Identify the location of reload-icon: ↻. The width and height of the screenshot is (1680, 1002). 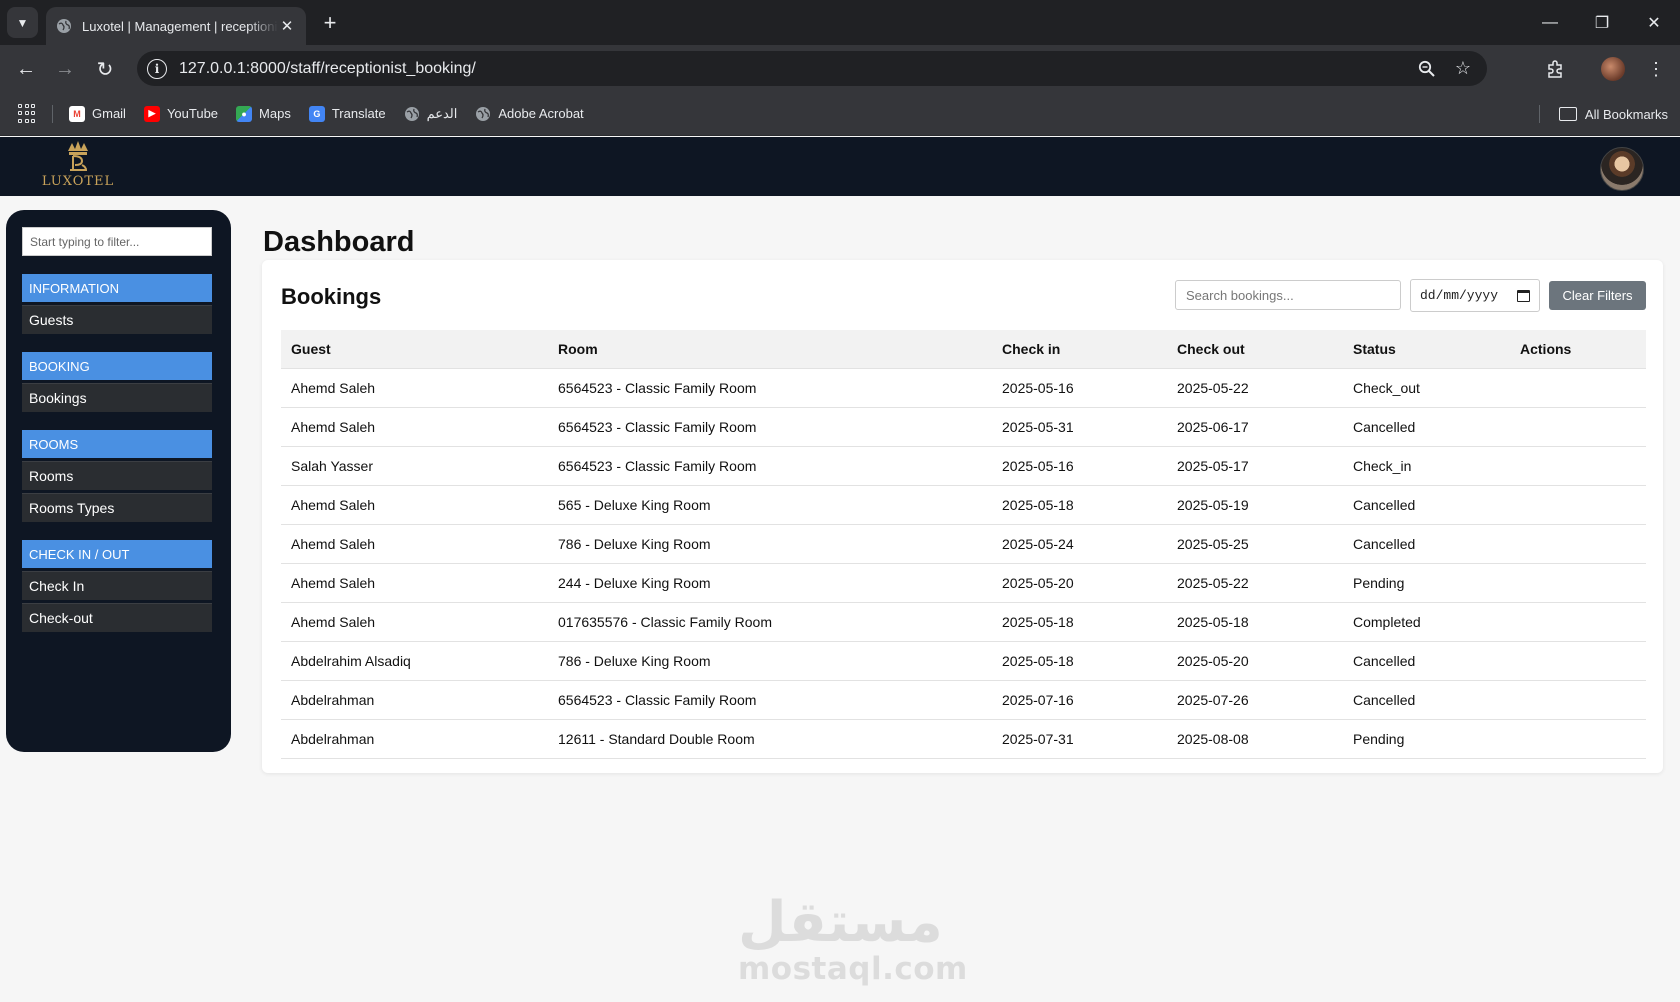
(105, 69).